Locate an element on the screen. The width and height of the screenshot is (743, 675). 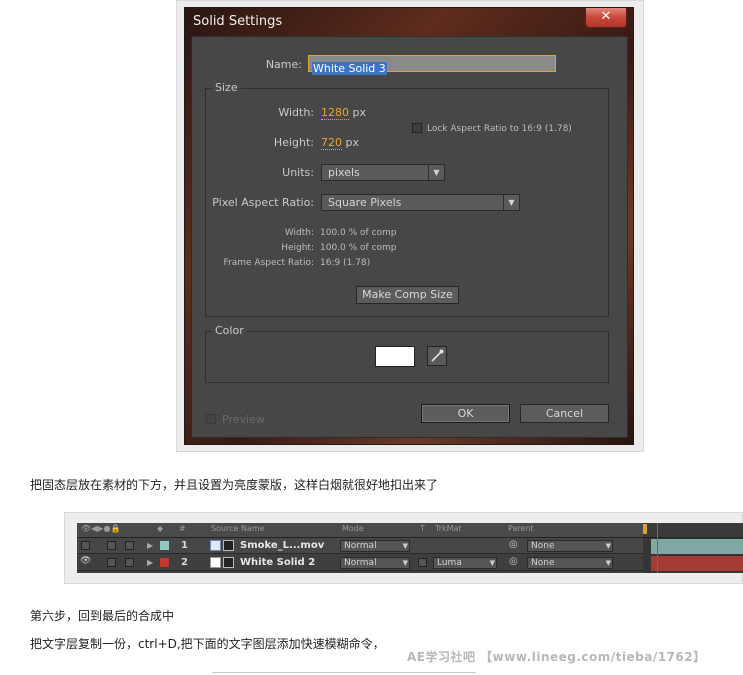
name-label: Name: is located at coordinates (283, 64).